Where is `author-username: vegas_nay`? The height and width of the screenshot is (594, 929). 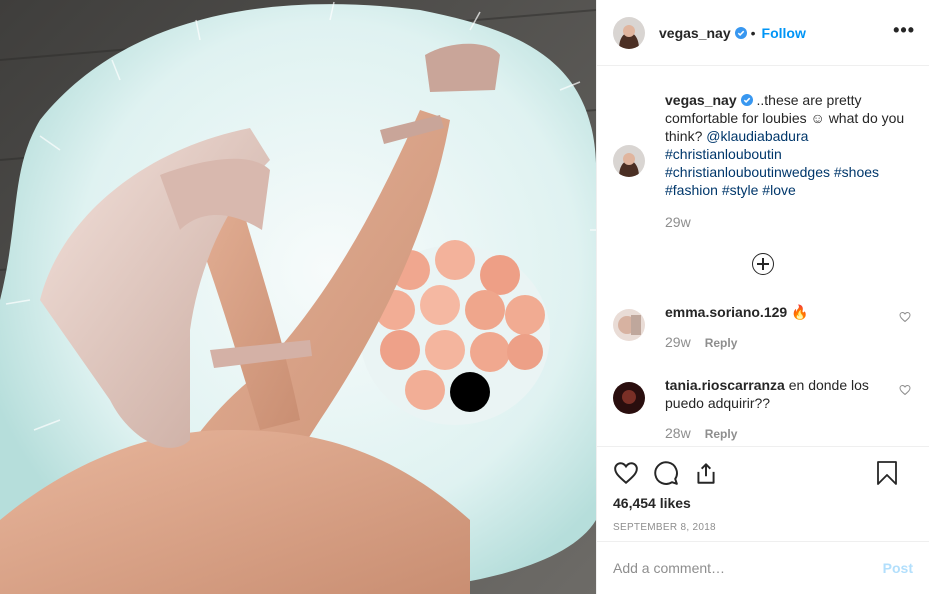
author-username: vegas_nay is located at coordinates (695, 33).